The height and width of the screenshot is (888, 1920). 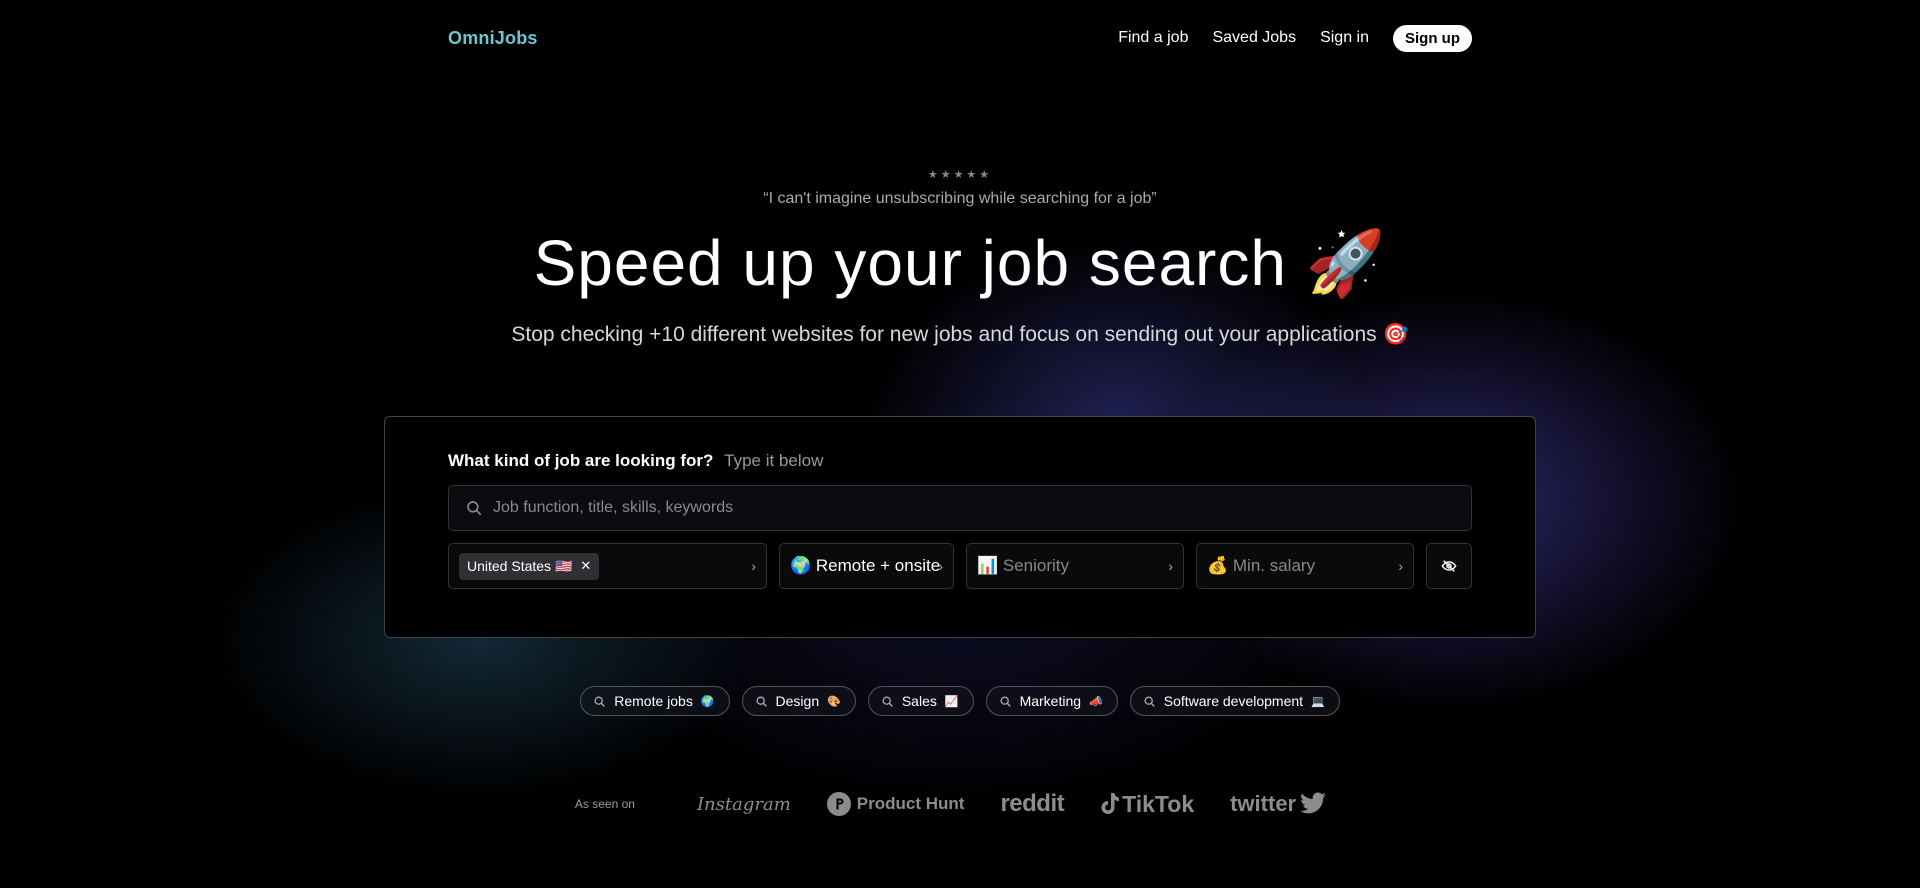 What do you see at coordinates (607, 566) in the screenshot?
I see `location-filter: United States 🇺🇸 ✕ ›` at bounding box center [607, 566].